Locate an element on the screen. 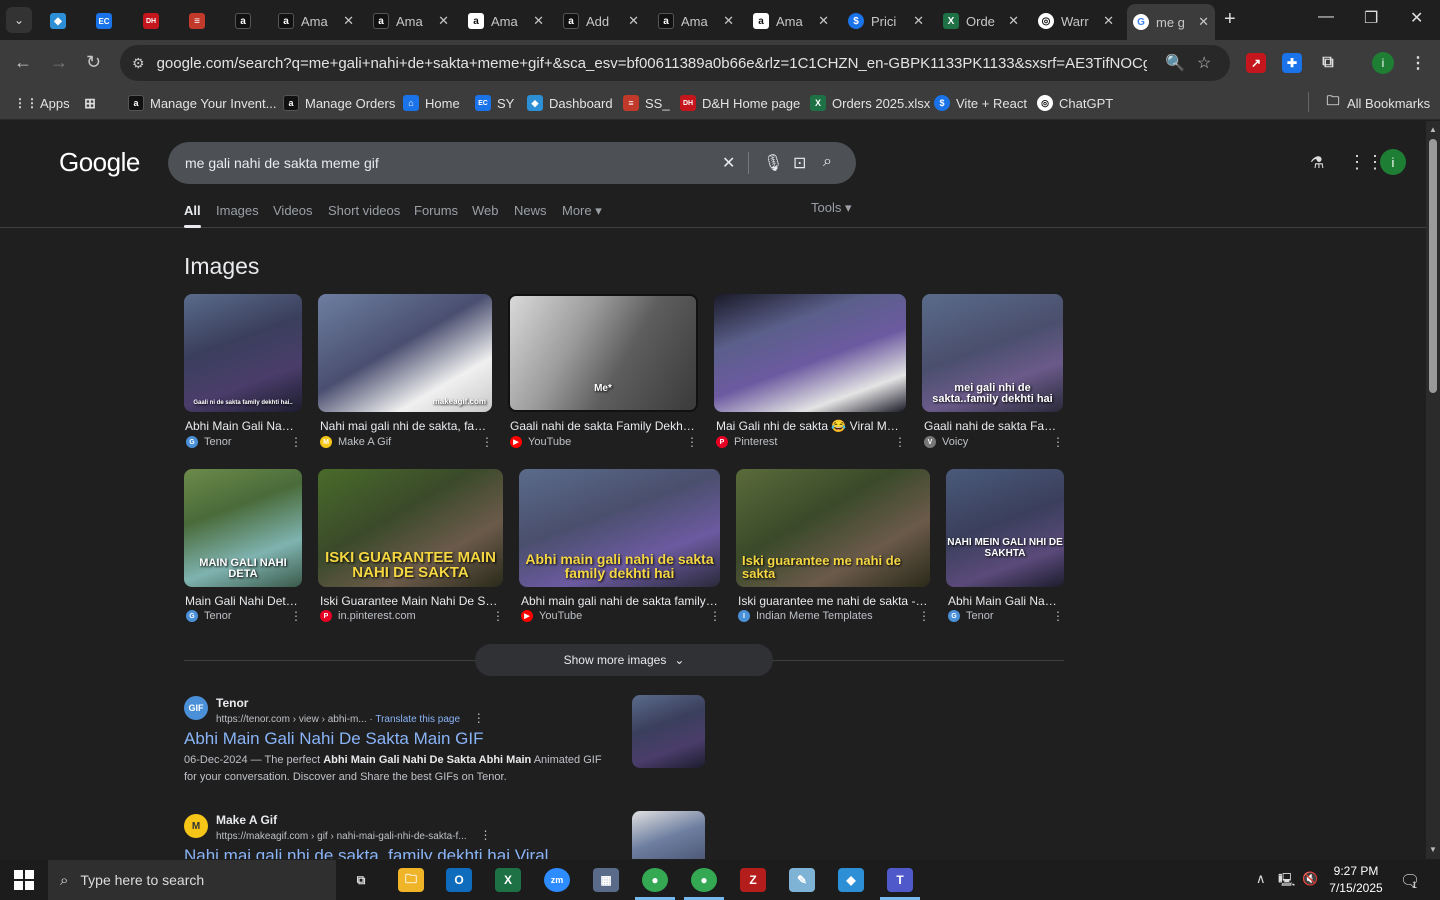 Image resolution: width=1440 pixels, height=900 pixels. calculator-icon: ▦ is located at coordinates (606, 880).